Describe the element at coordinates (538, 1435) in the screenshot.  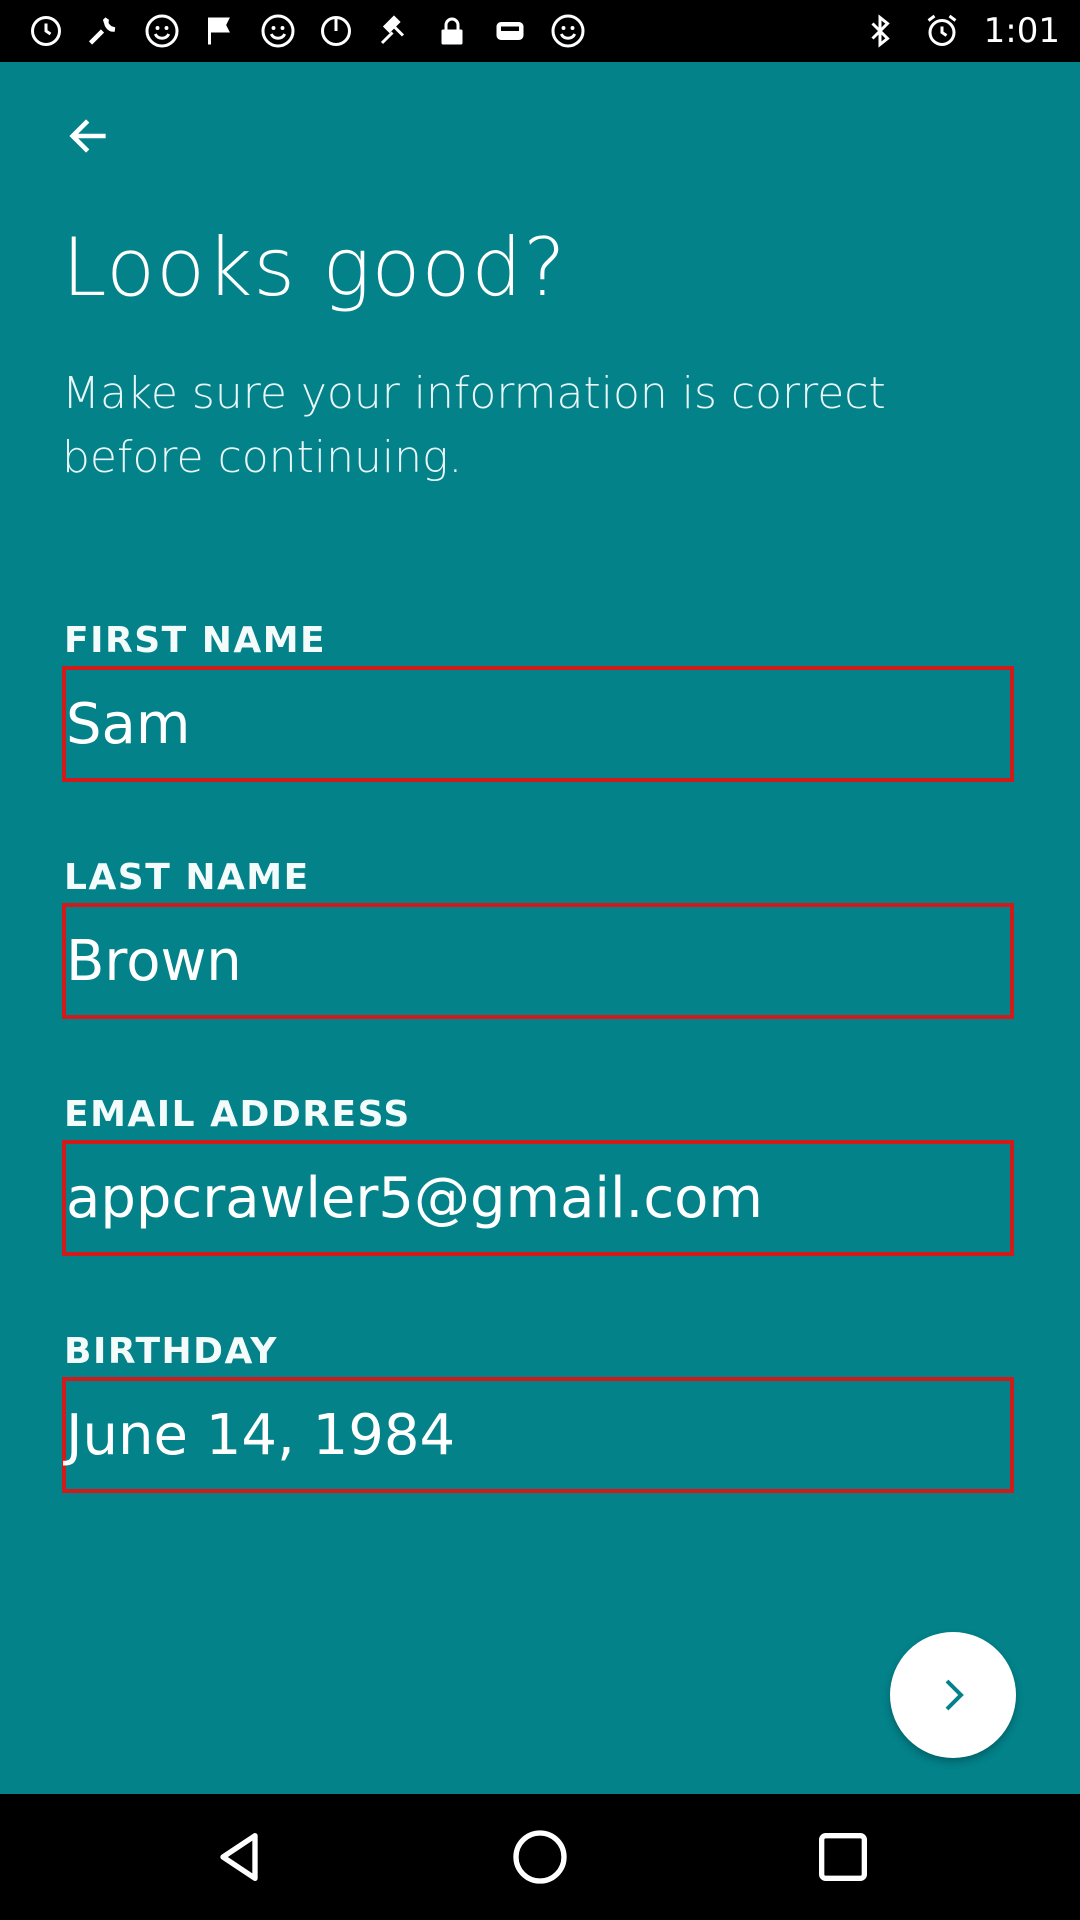
I see `birthday-field: June 14, 1984` at that location.